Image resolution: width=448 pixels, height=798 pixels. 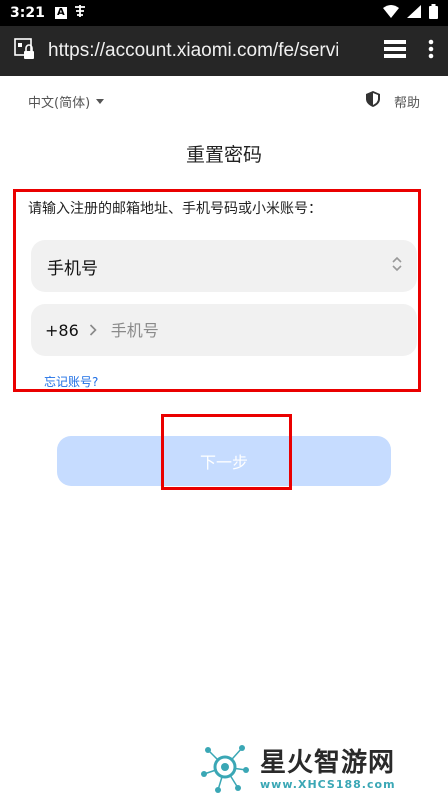 I want to click on page-top-row: 中文(简体) 帮助, so click(x=224, y=101).